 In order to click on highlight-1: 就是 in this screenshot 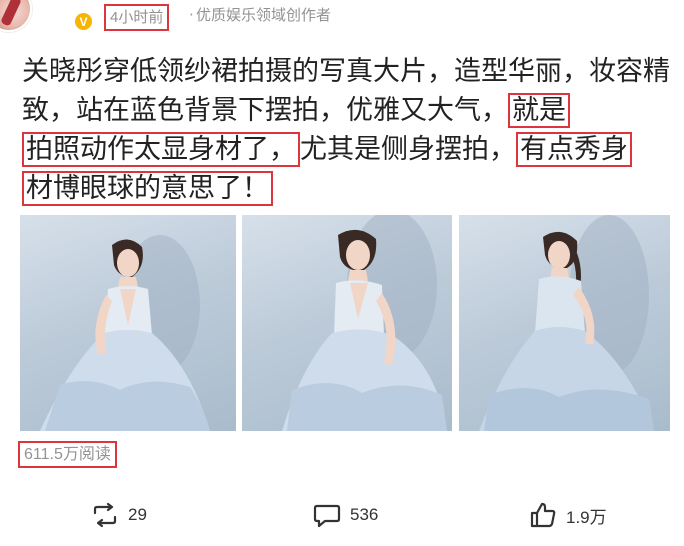, I will do `click(539, 110)`.